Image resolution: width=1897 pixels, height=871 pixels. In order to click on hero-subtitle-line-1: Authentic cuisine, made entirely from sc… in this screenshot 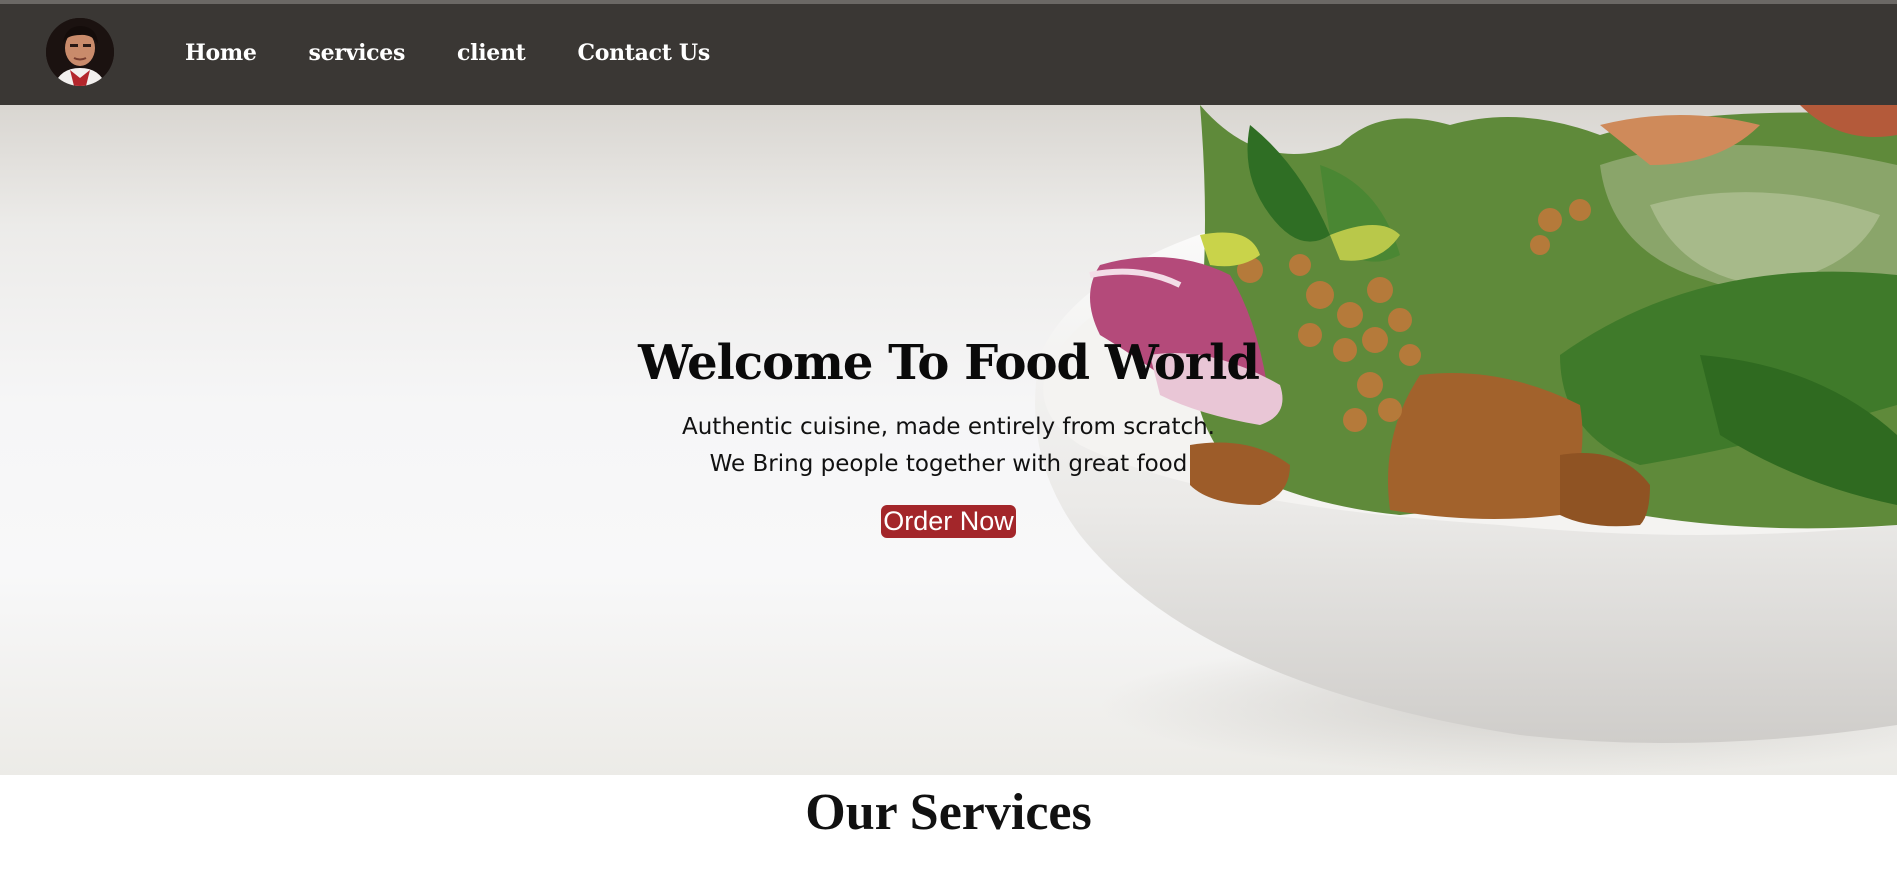, I will do `click(948, 427)`.